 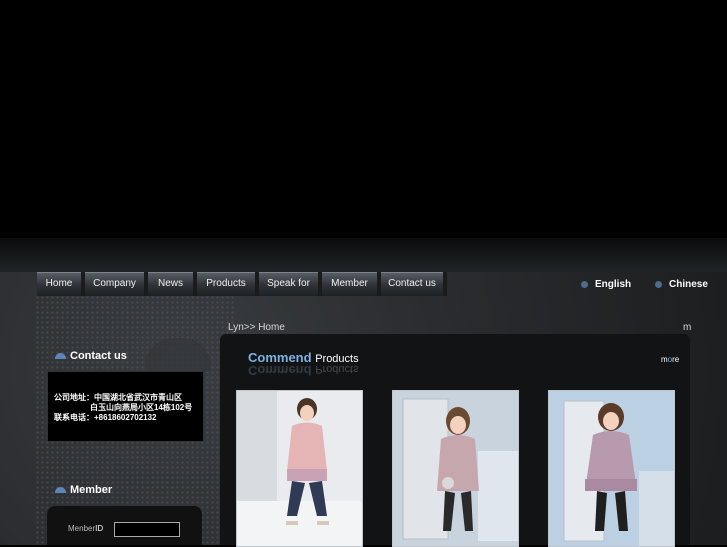 I want to click on member-id-label-b: ID, so click(x=99, y=528).